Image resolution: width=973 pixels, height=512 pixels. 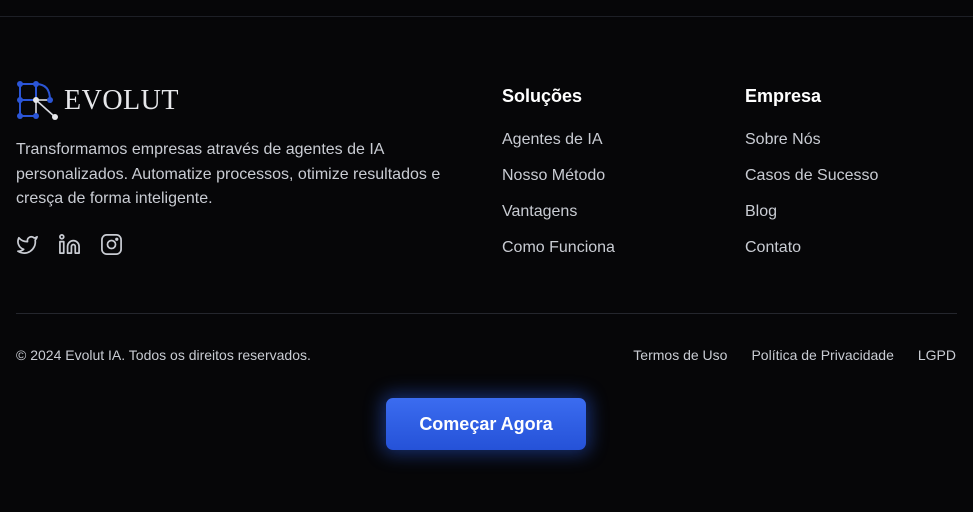 I want to click on evolut-logo-icon, so click(x=37, y=100).